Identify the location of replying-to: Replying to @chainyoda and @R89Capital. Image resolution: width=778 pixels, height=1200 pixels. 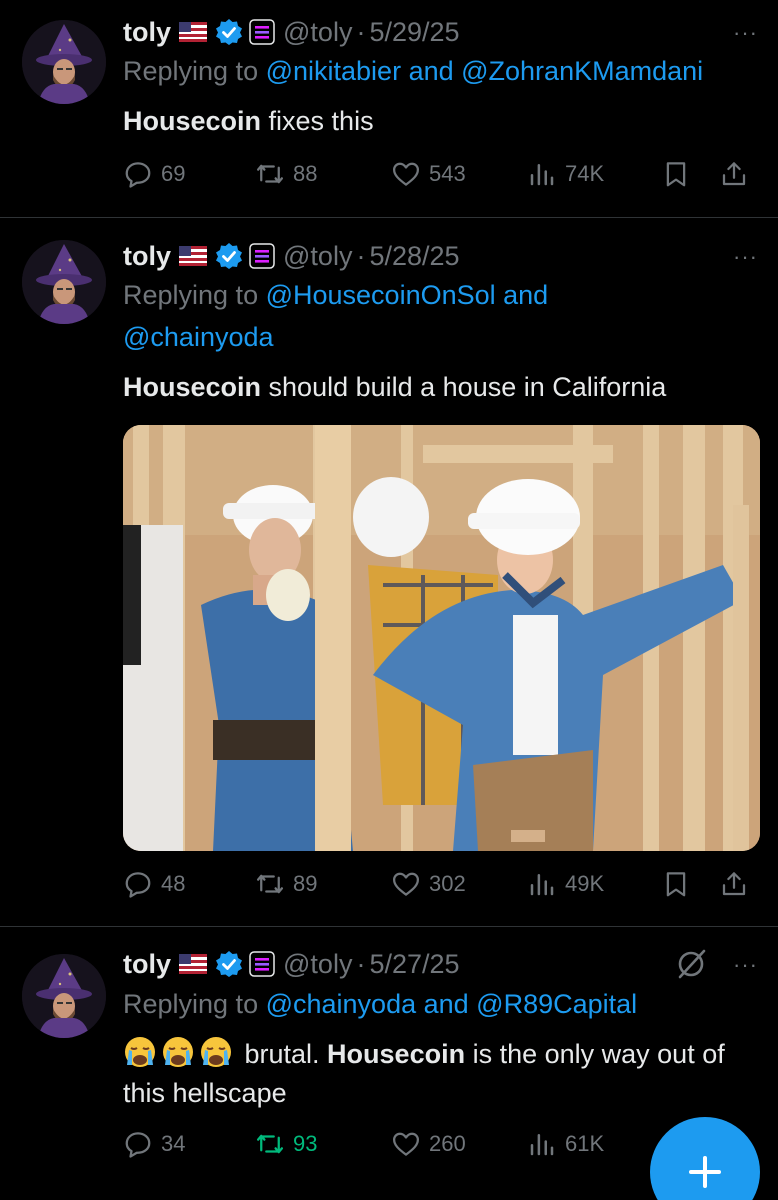
(443, 1004).